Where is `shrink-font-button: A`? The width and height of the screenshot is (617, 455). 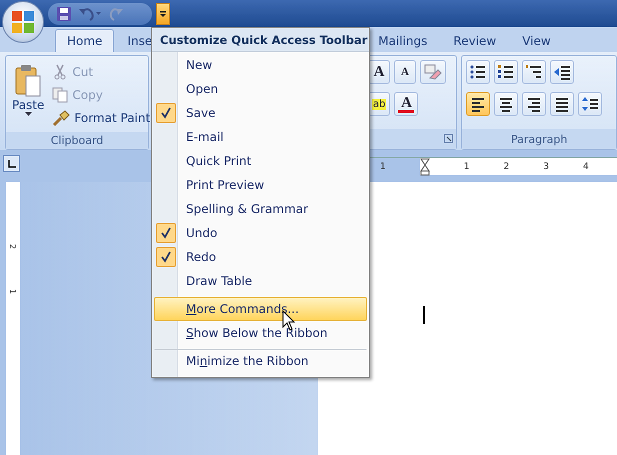 shrink-font-button: A is located at coordinates (405, 72).